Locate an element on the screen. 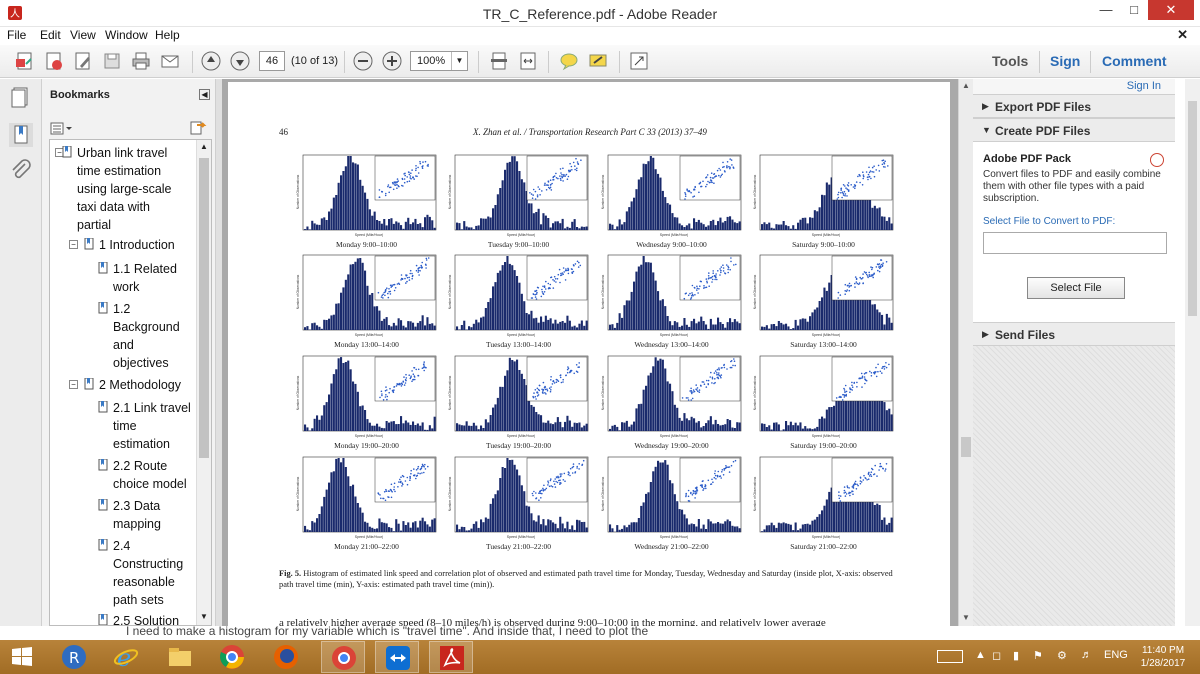 This screenshot has height=674, width=1200. panel-caption: Monday 13:00–14:00 is located at coordinates (366, 344).